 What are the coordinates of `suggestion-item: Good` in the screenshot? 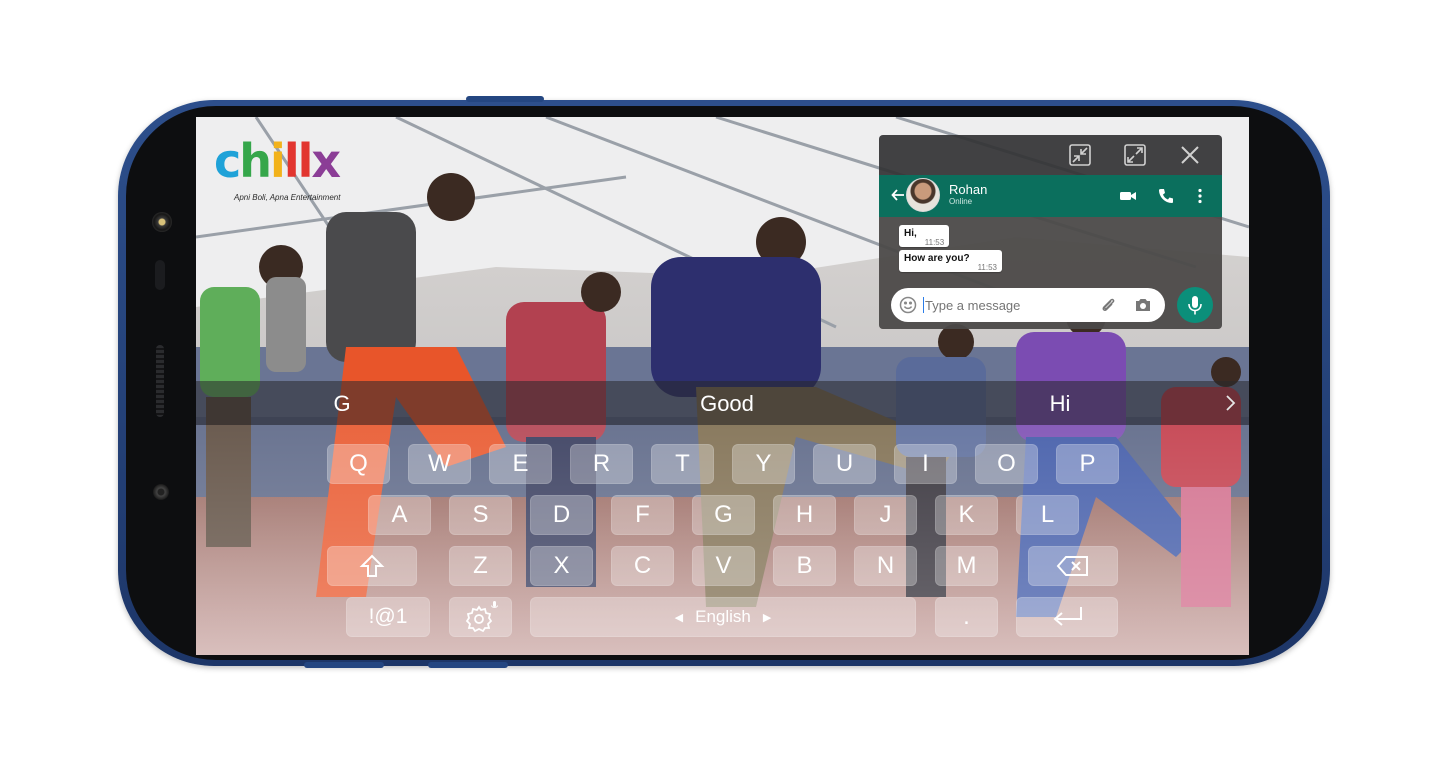 It's located at (727, 404).